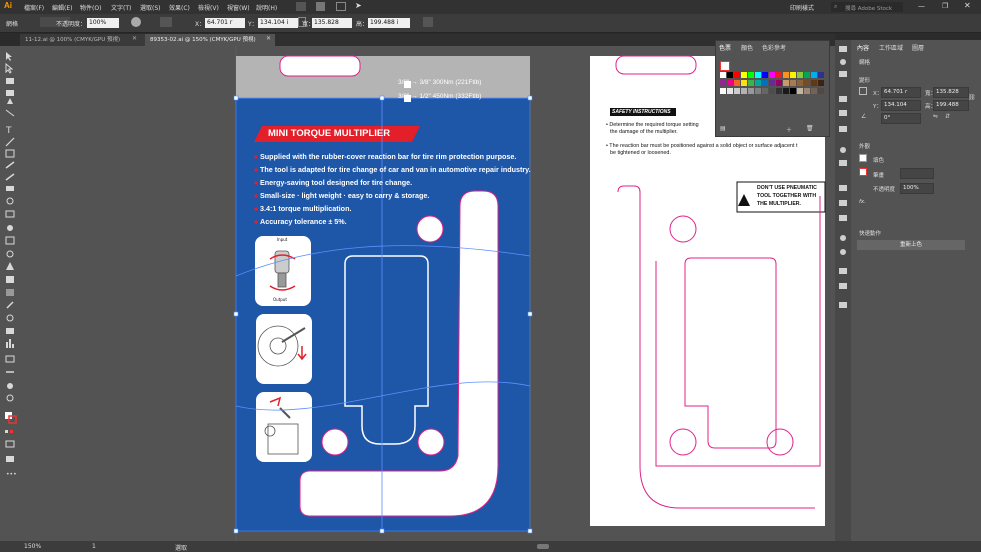  What do you see at coordinates (935, 116) in the screenshot?
I see `flip-horizontal-icon: ⇋` at bounding box center [935, 116].